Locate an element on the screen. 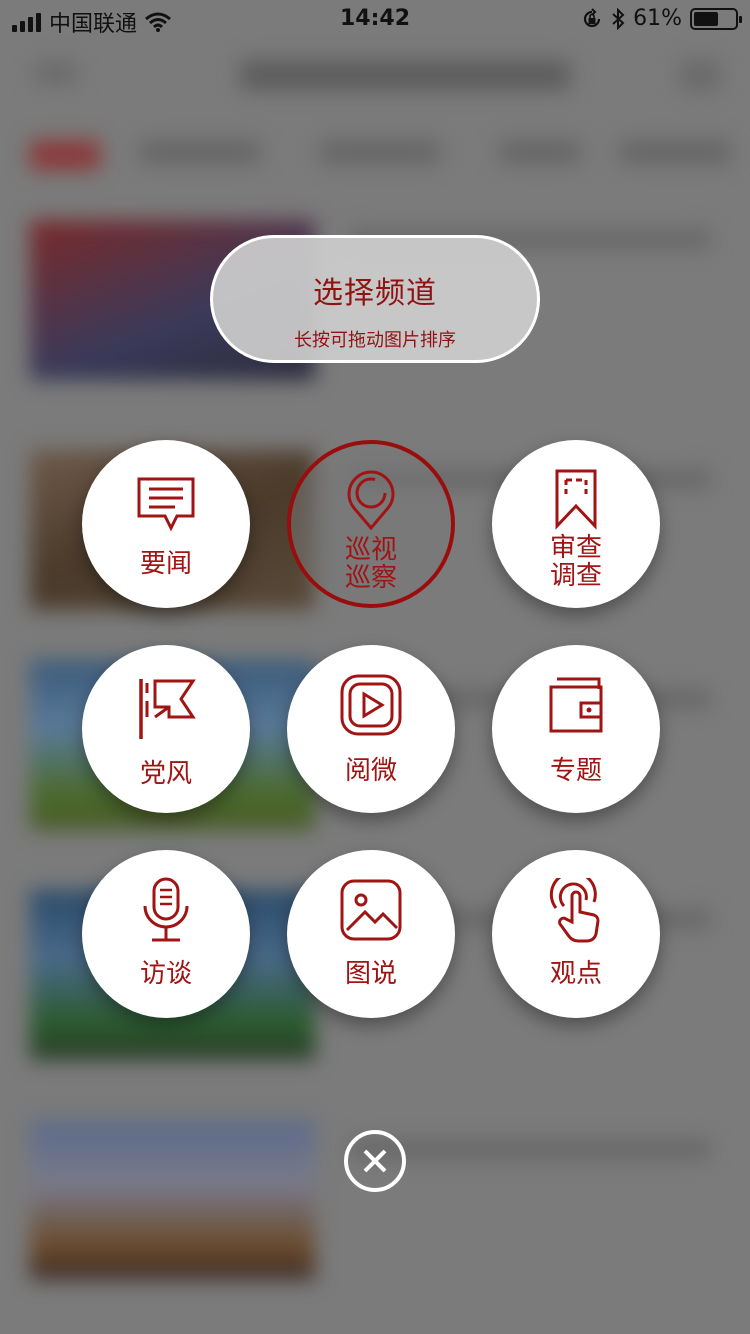  video-play-icon is located at coordinates (371, 705).